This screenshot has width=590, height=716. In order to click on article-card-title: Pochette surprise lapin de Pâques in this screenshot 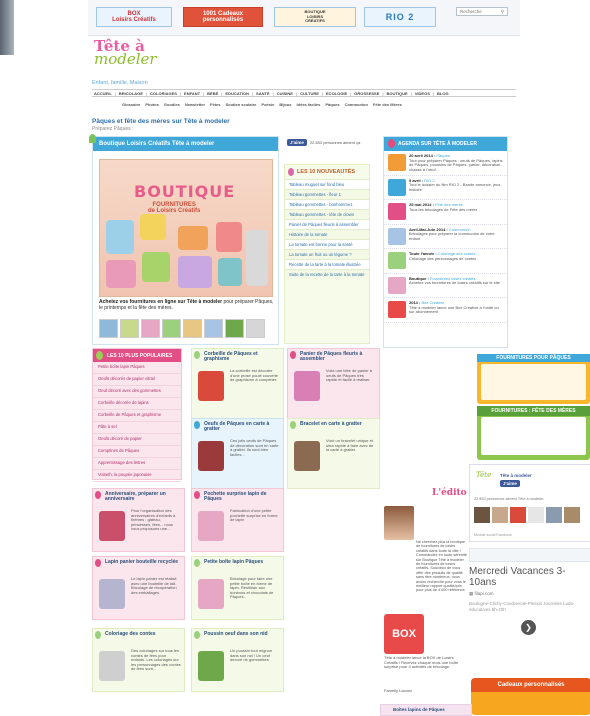, I will do `click(237, 497)`.